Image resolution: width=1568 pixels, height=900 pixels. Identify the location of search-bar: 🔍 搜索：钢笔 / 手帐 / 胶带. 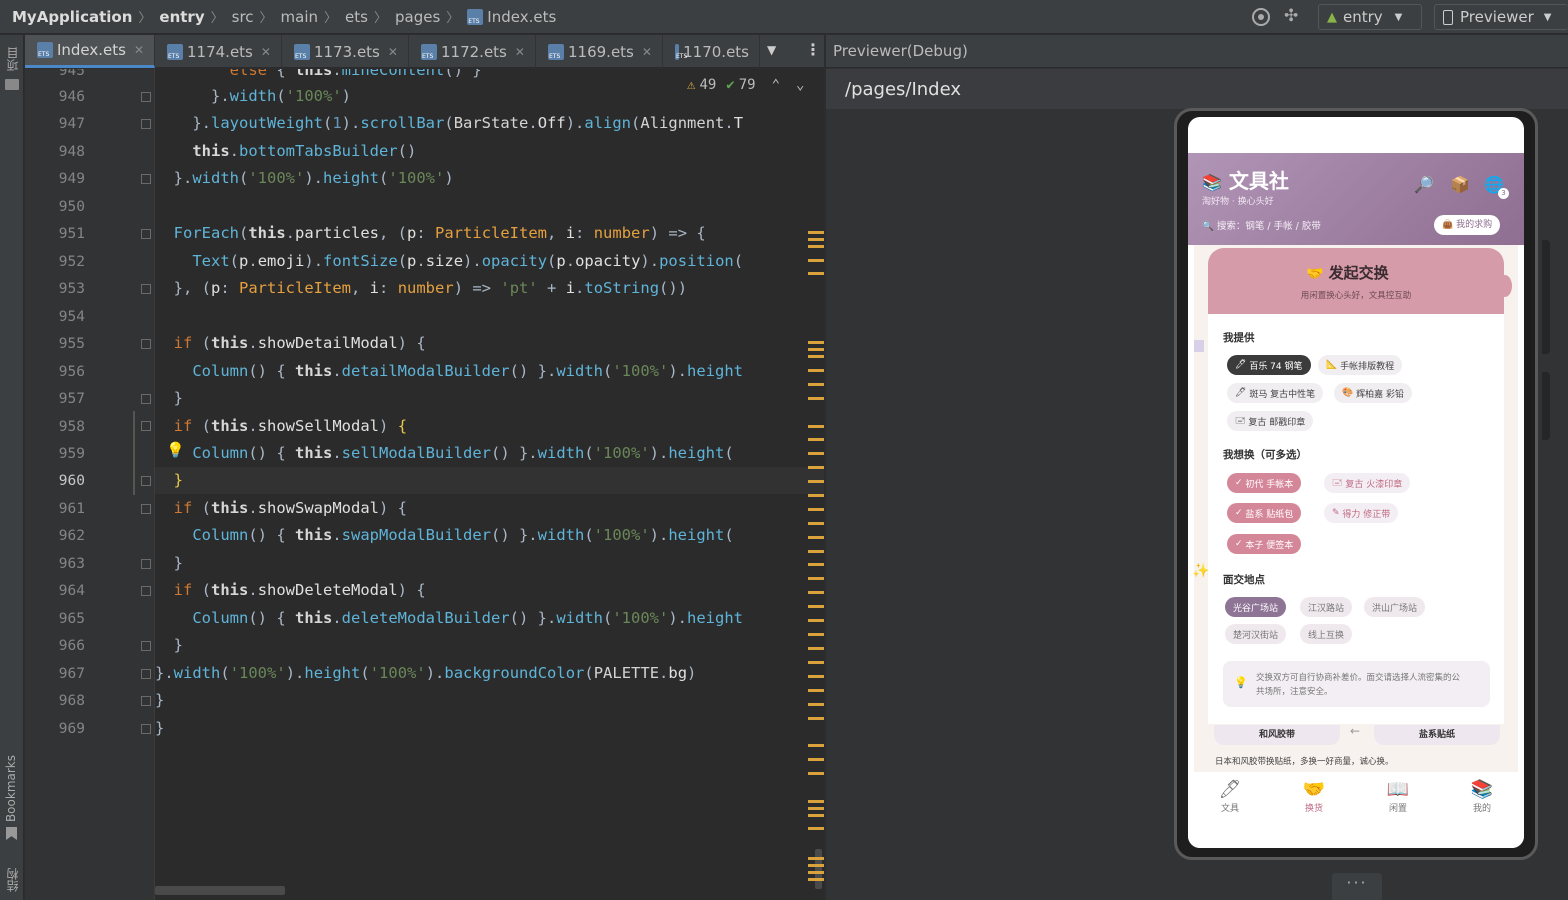
(1261, 225).